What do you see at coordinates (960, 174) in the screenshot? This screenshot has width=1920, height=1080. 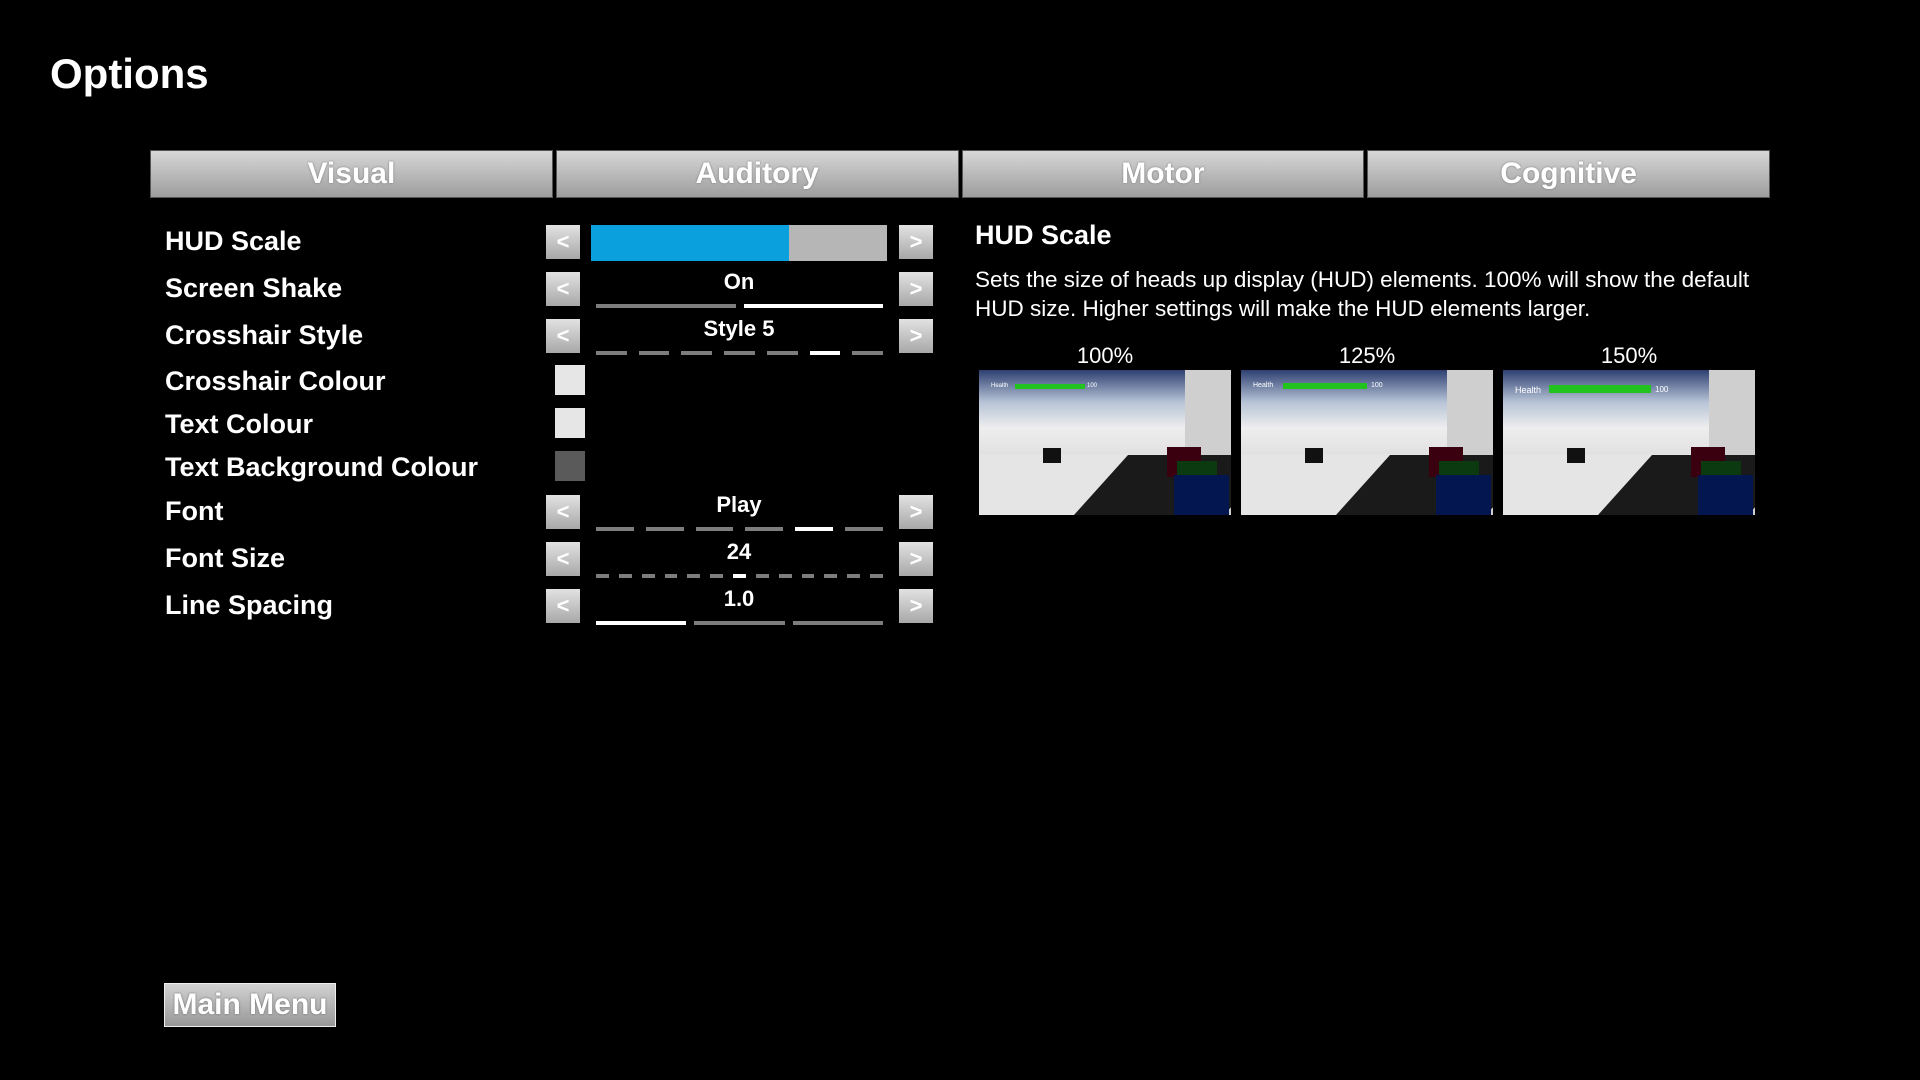 I see `category-tabs: Visual Auditory Motor Cognitive` at bounding box center [960, 174].